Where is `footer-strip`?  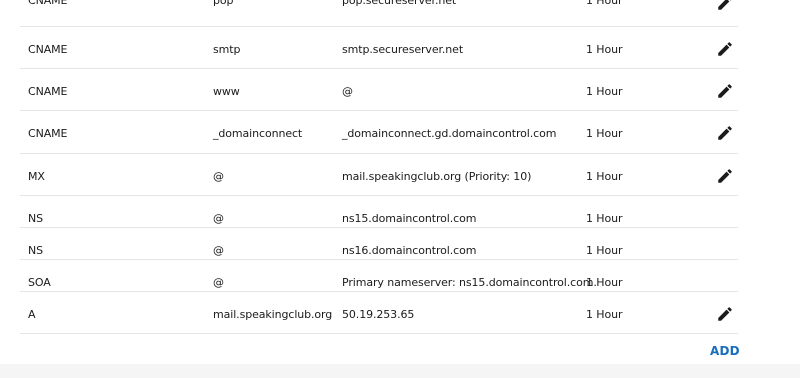 footer-strip is located at coordinates (400, 371).